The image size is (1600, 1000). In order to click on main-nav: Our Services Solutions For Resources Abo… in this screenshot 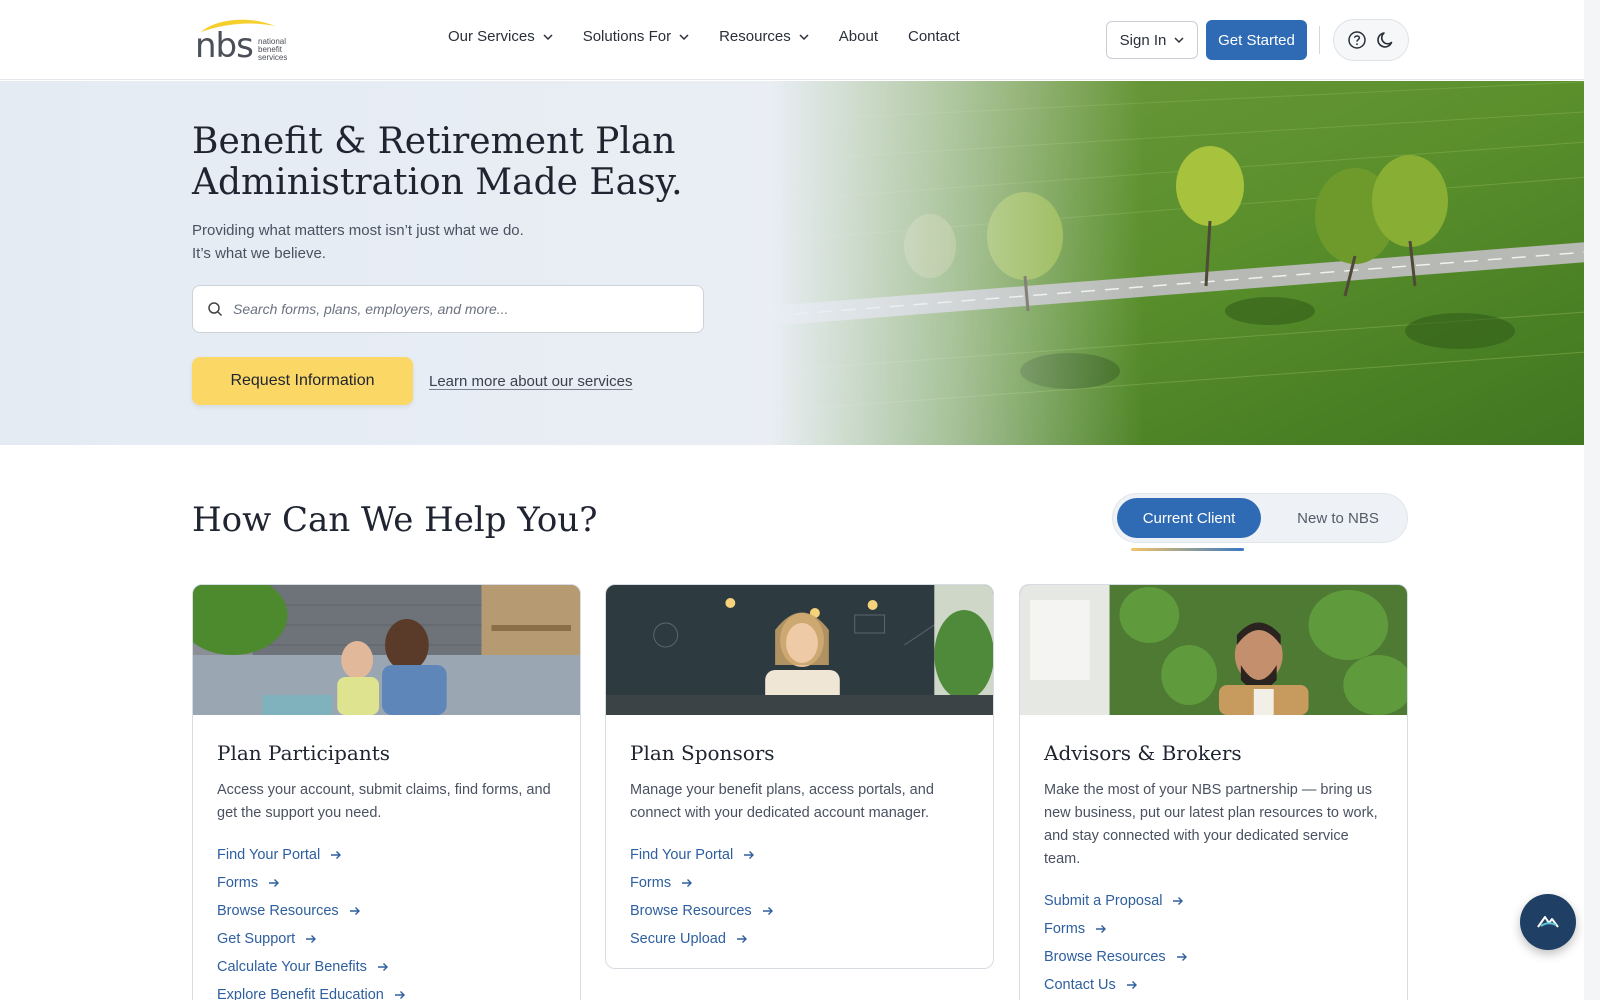, I will do `click(719, 36)`.